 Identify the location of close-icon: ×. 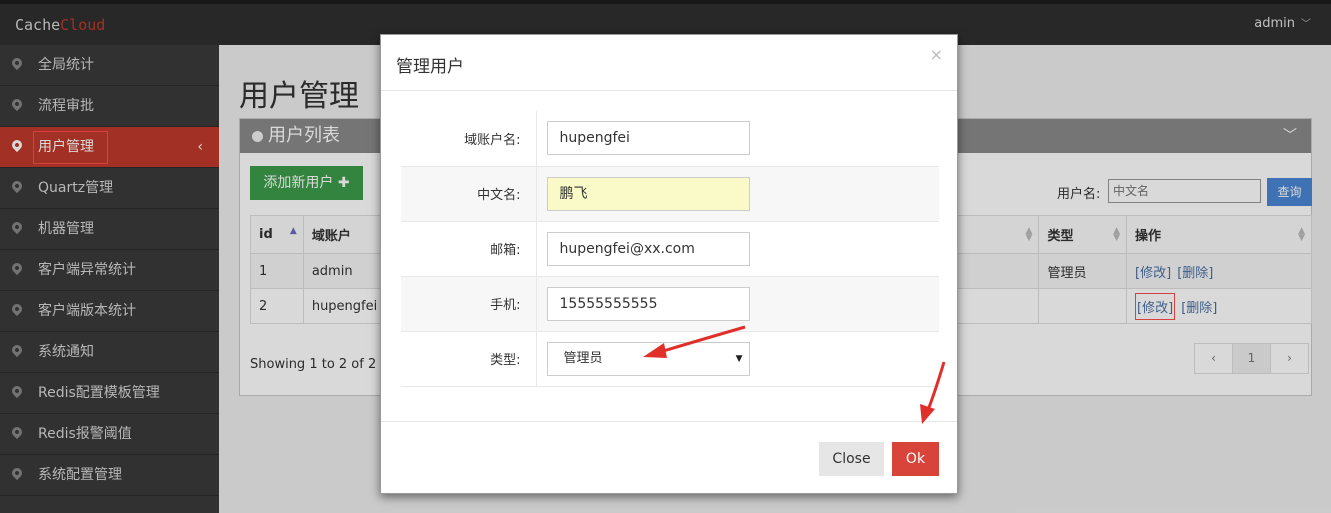
(936, 54).